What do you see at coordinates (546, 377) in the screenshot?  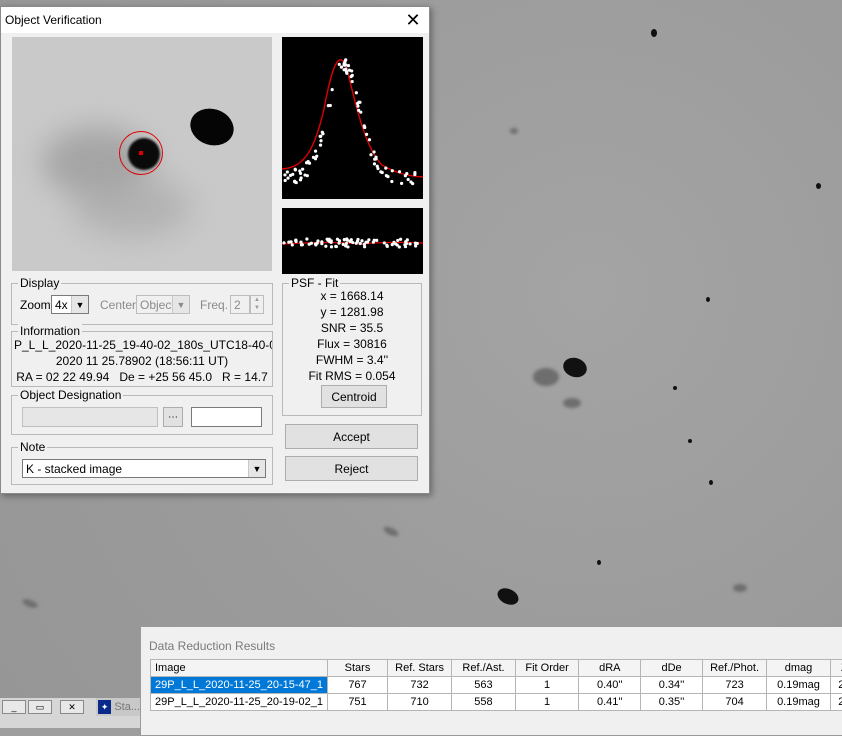 I see `sky-comet-coma` at bounding box center [546, 377].